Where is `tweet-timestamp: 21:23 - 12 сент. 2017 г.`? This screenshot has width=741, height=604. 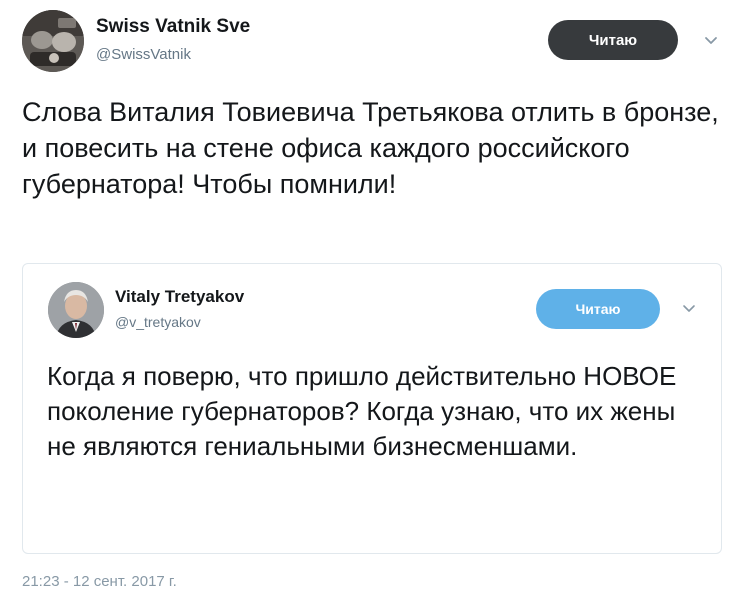
tweet-timestamp: 21:23 - 12 сент. 2017 г. is located at coordinates (99, 581).